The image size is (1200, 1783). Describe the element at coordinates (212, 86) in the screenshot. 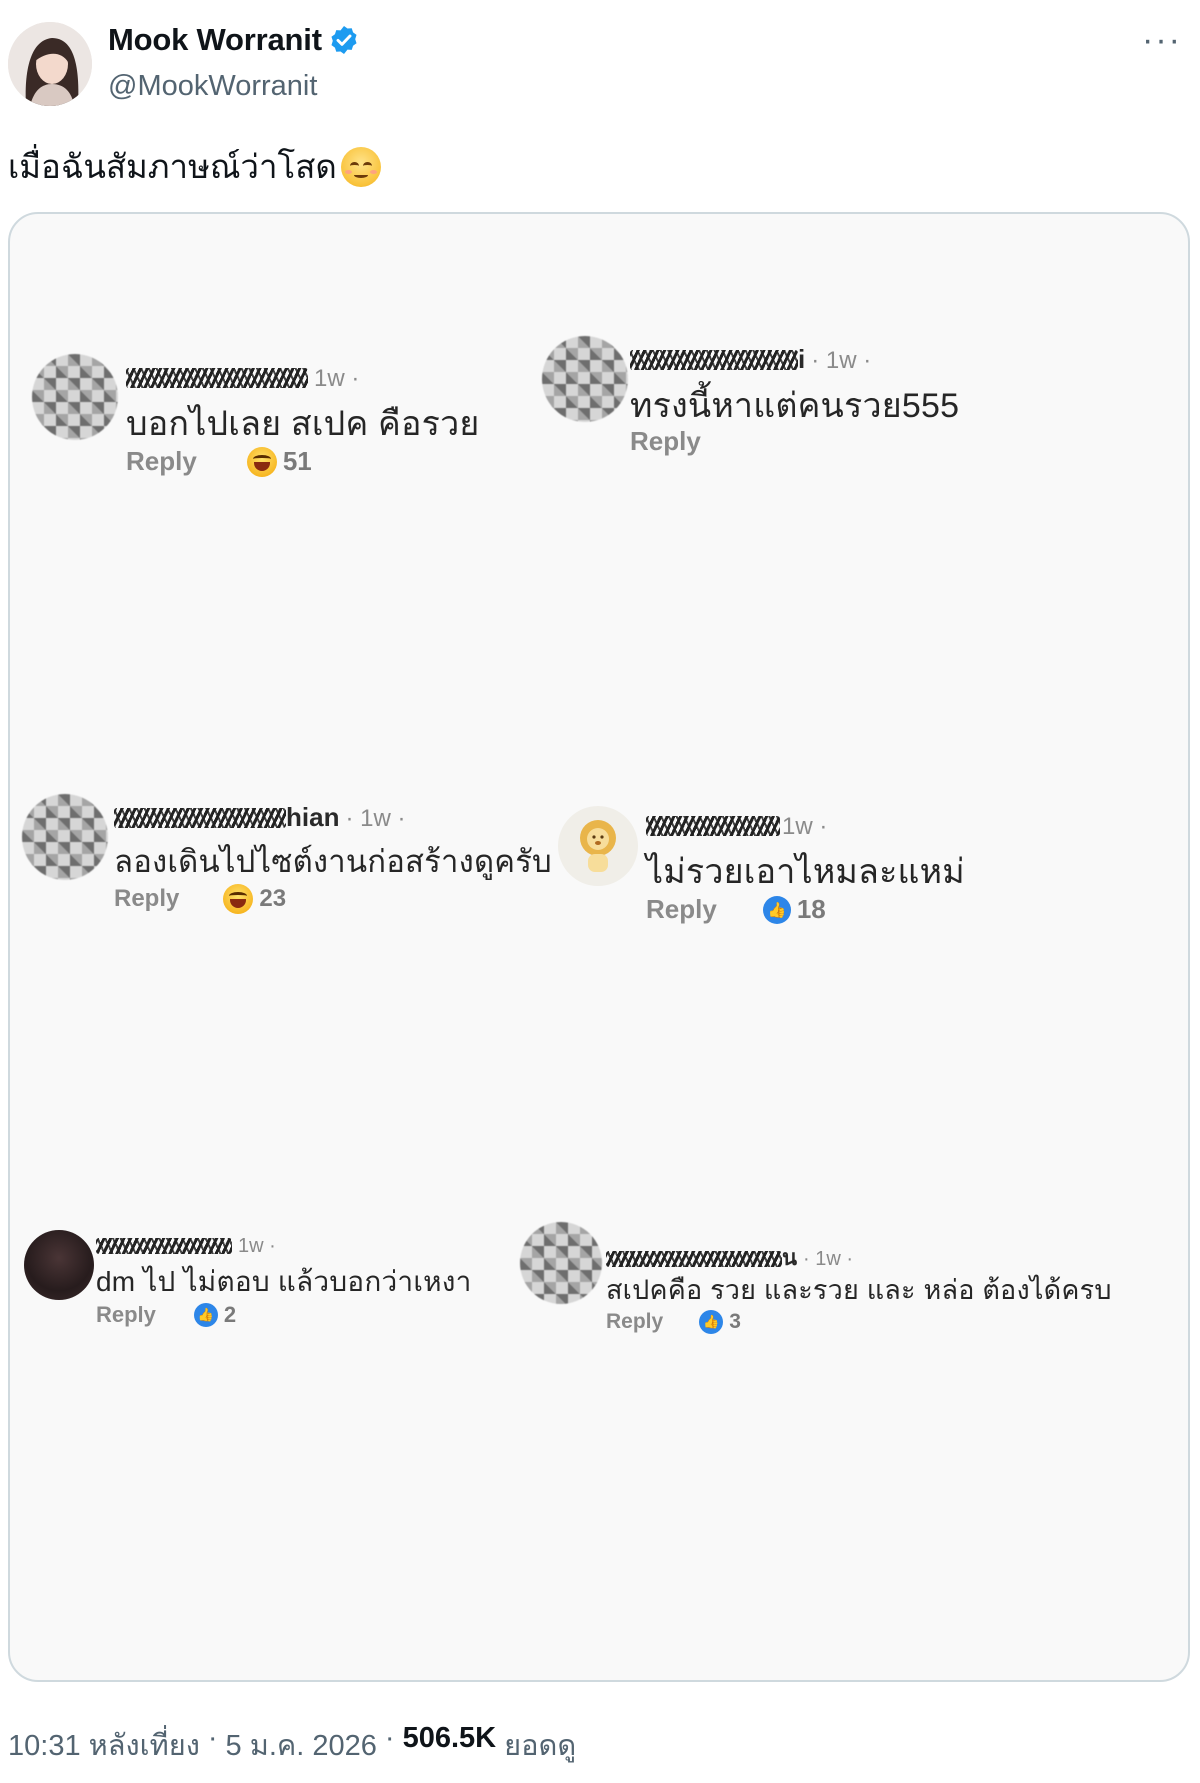

I see `author-handle: @MookWorranit` at that location.